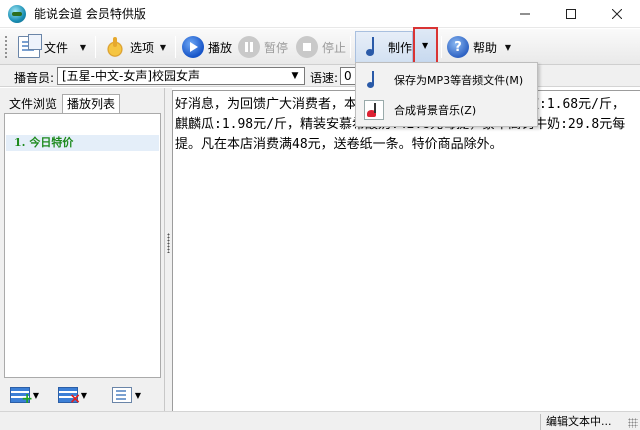 This screenshot has width=640, height=430. What do you see at coordinates (400, 47) in the screenshot?
I see `make-label: 制作` at bounding box center [400, 47].